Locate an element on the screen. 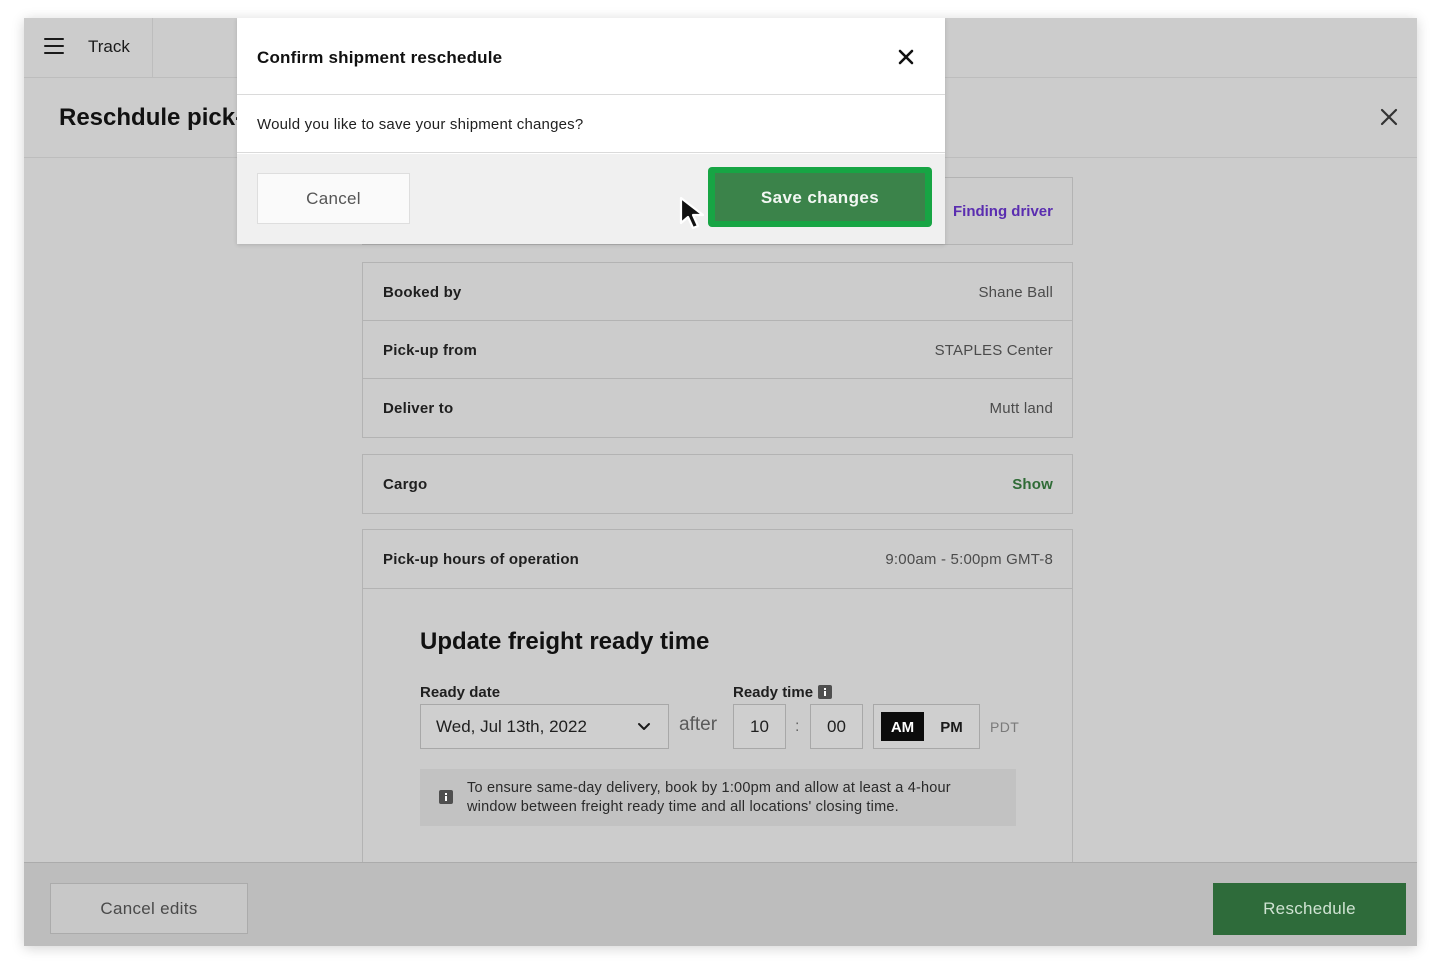  ready-time-label: Ready time is located at coordinates (773, 692).